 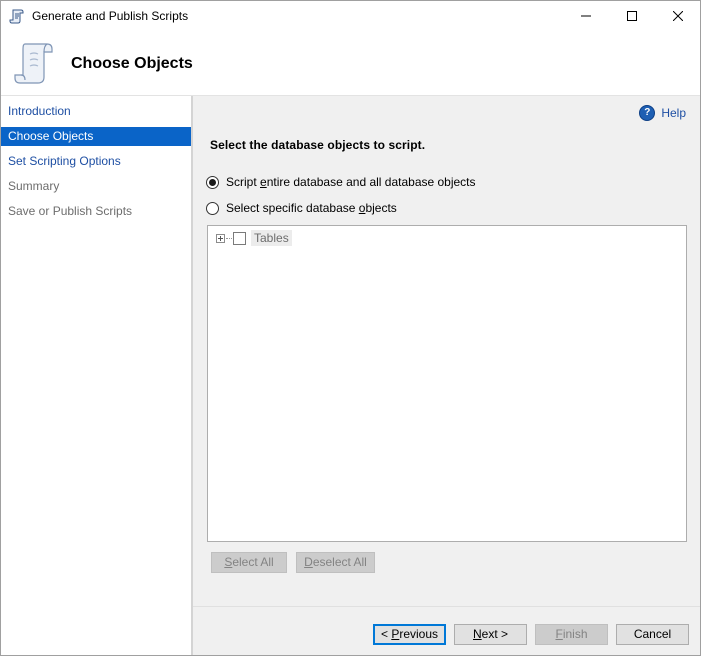 I want to click on nav-item-save-or-publish: Save or Publish Scripts, so click(x=70, y=211).